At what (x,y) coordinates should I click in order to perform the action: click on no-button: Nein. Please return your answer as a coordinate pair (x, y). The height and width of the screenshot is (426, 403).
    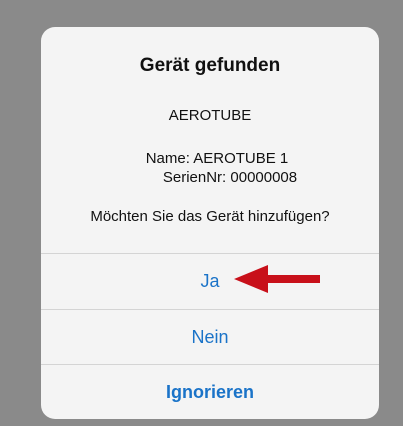
    Looking at the image, I should click on (210, 336).